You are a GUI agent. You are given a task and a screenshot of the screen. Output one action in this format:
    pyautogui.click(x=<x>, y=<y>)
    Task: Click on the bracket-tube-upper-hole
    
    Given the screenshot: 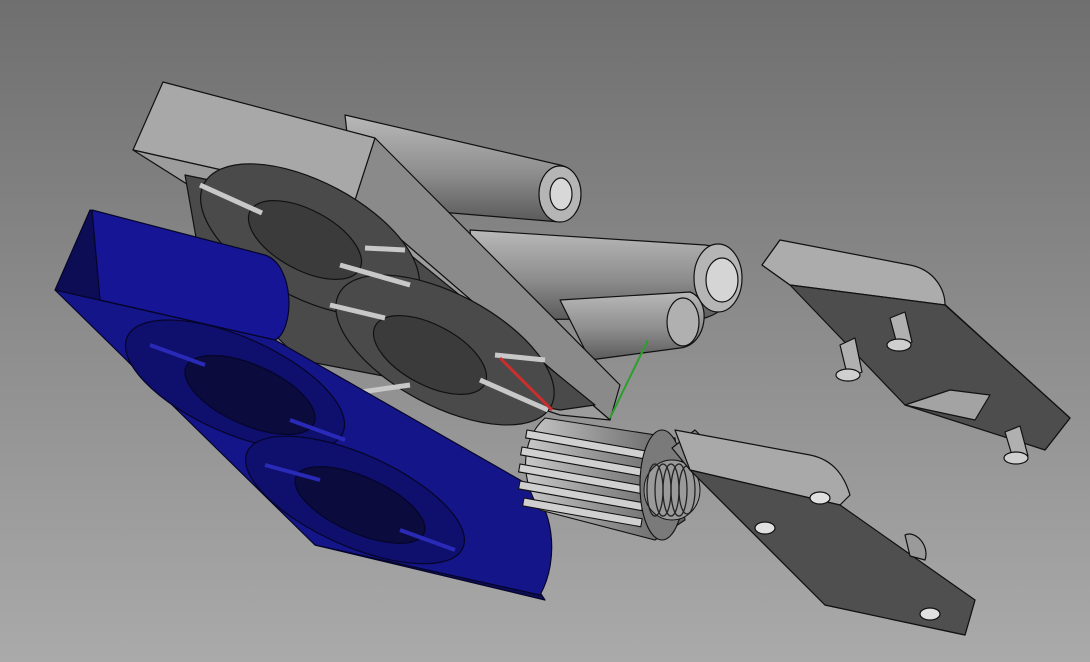 What is the action you would take?
    pyautogui.click(x=561, y=194)
    